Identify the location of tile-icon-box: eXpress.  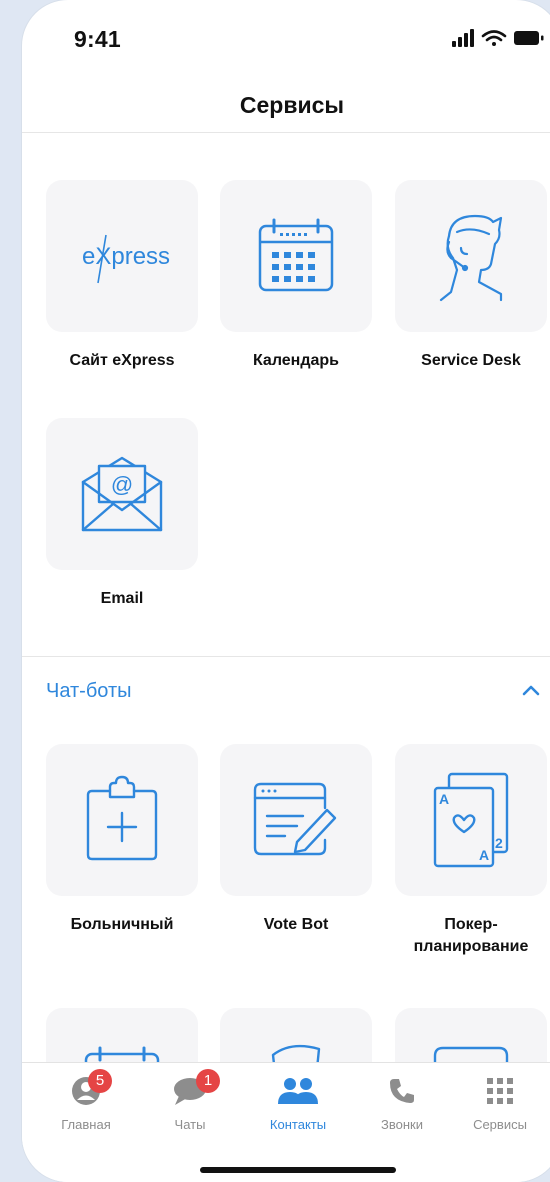
(122, 256).